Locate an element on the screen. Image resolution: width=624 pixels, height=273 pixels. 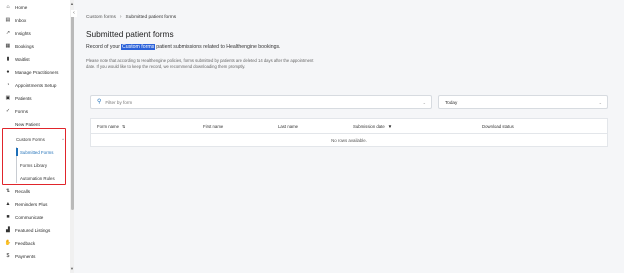
form-filter-select: ⚲ Filter by form ⌄ is located at coordinates (261, 102).